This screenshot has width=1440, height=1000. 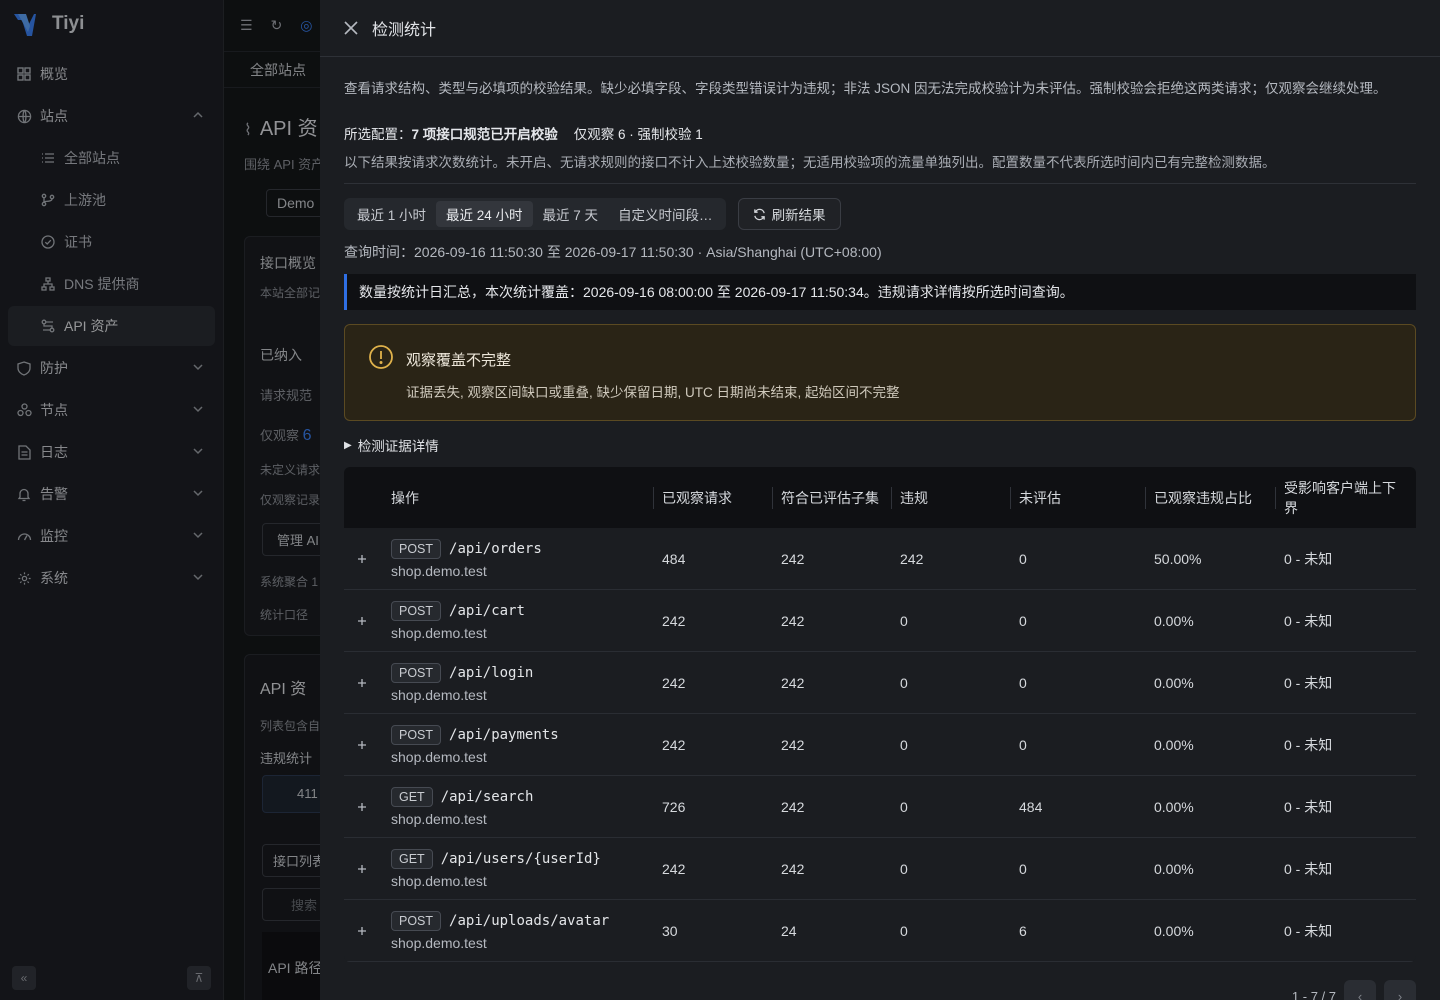 I want to click on details-label: 检测证据详情, so click(x=398, y=446).